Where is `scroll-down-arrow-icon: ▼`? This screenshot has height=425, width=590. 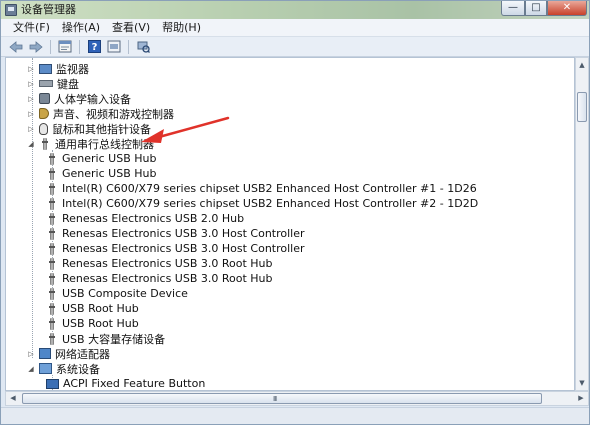 scroll-down-arrow-icon: ▼ is located at coordinates (582, 383).